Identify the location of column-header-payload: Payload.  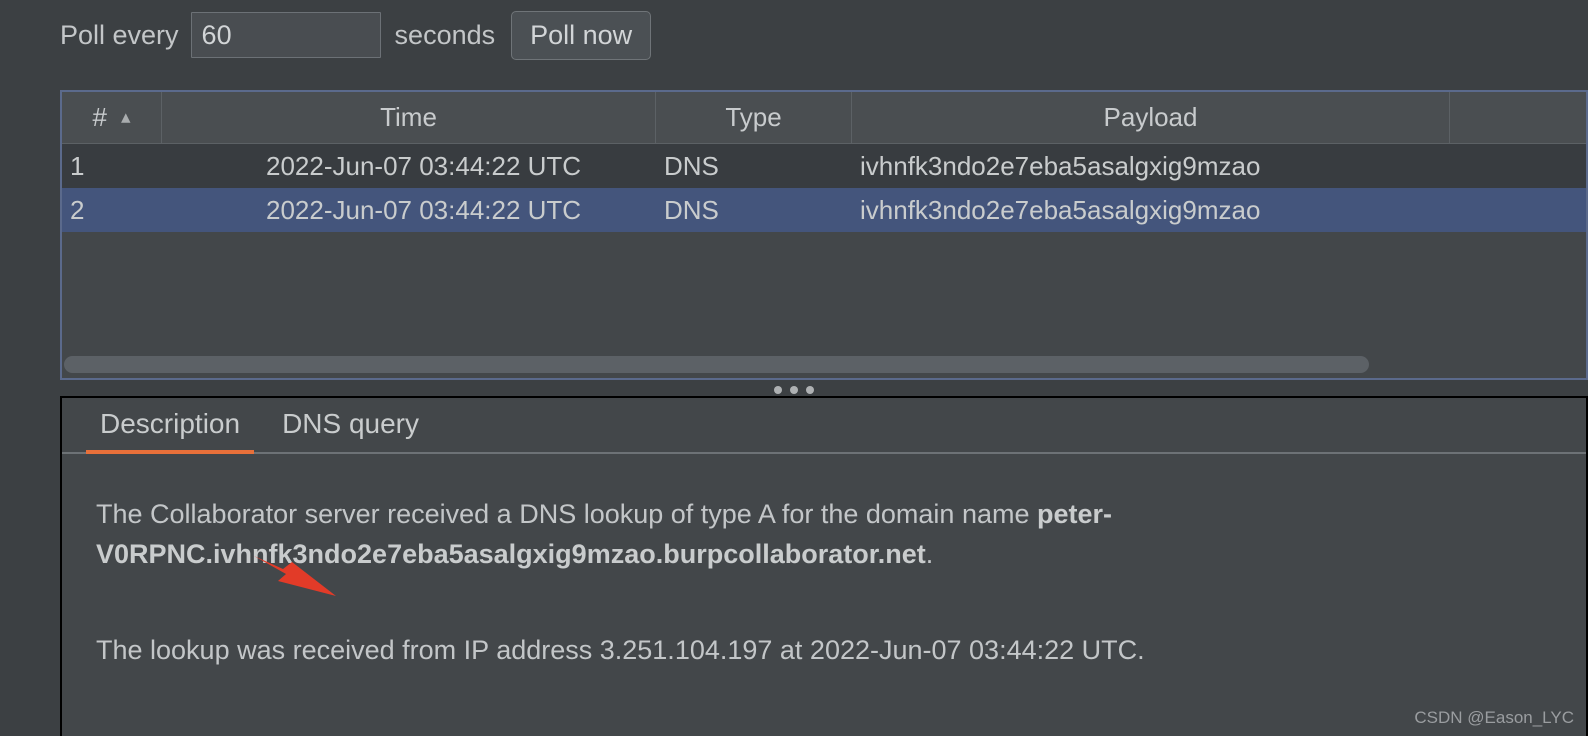
(1151, 117).